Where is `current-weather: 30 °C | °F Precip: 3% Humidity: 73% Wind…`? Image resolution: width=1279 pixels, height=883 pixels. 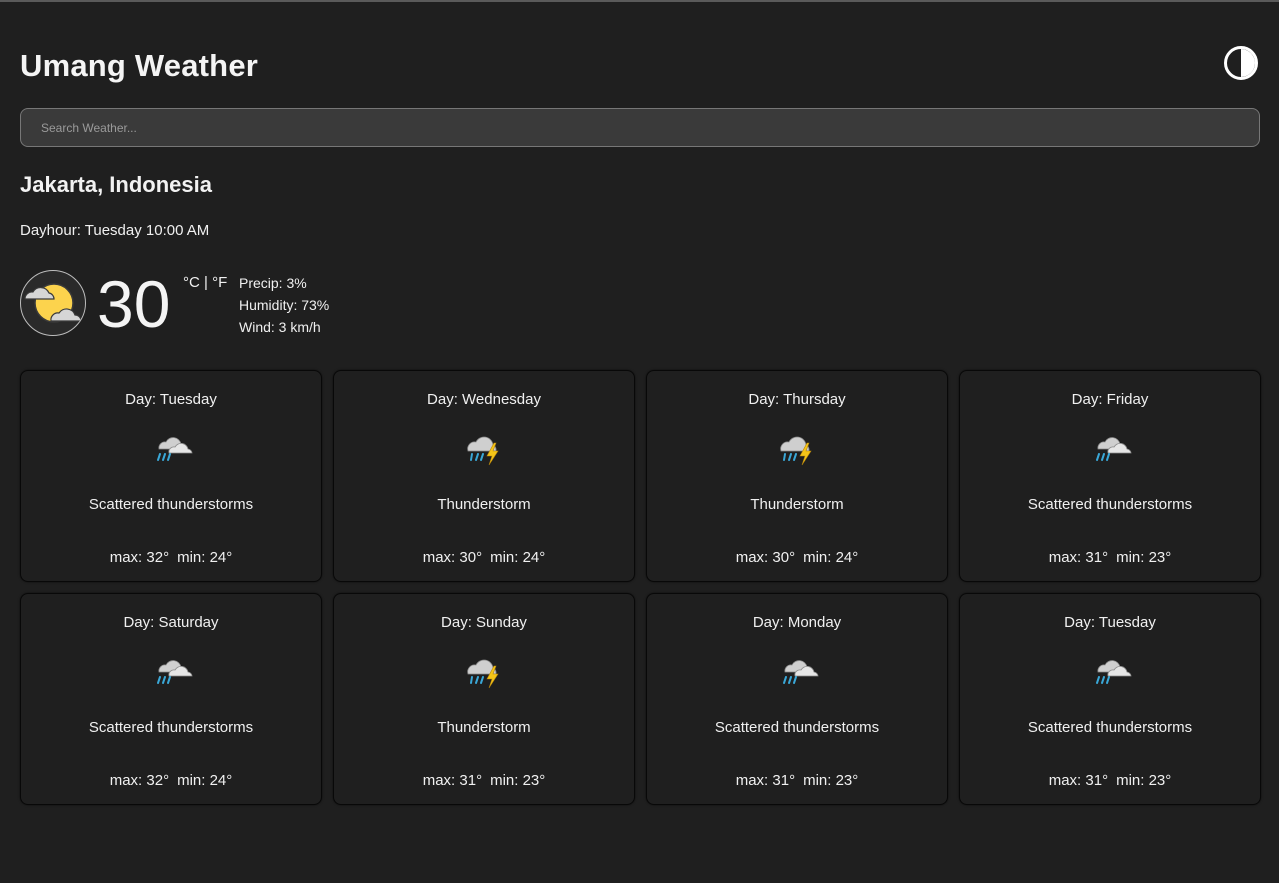 current-weather: 30 °C | °F Precip: 3% Humidity: 73% Wind… is located at coordinates (220, 304).